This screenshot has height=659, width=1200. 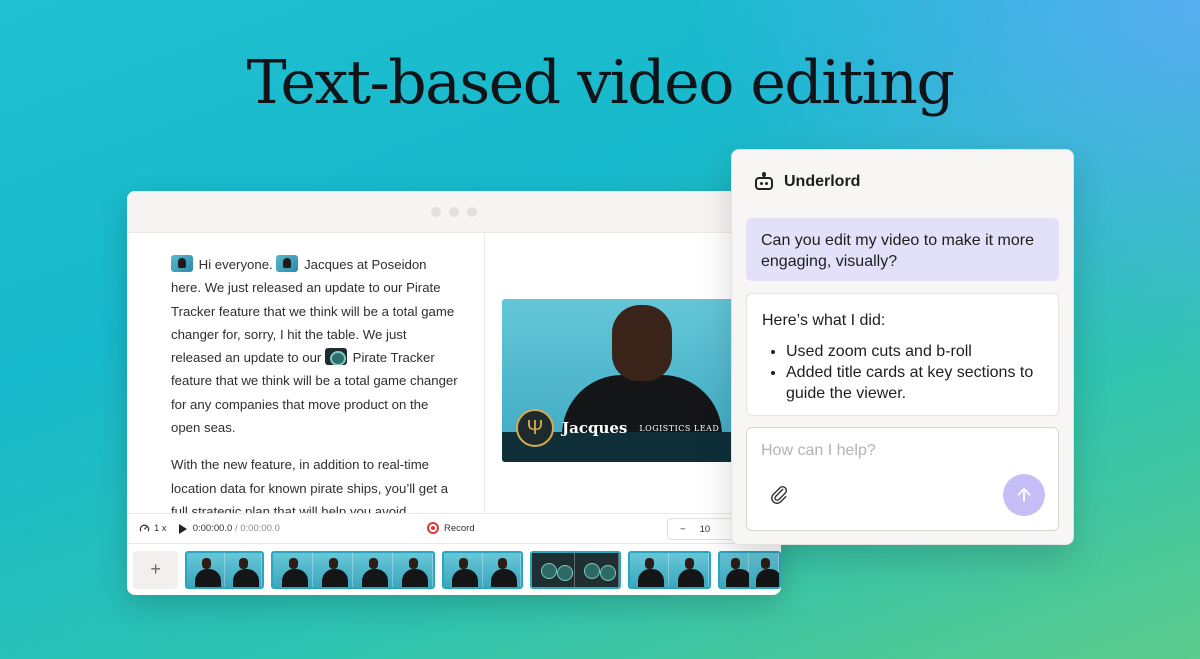 I want to click on current-time: 0:00:00.0, so click(x=212, y=528).